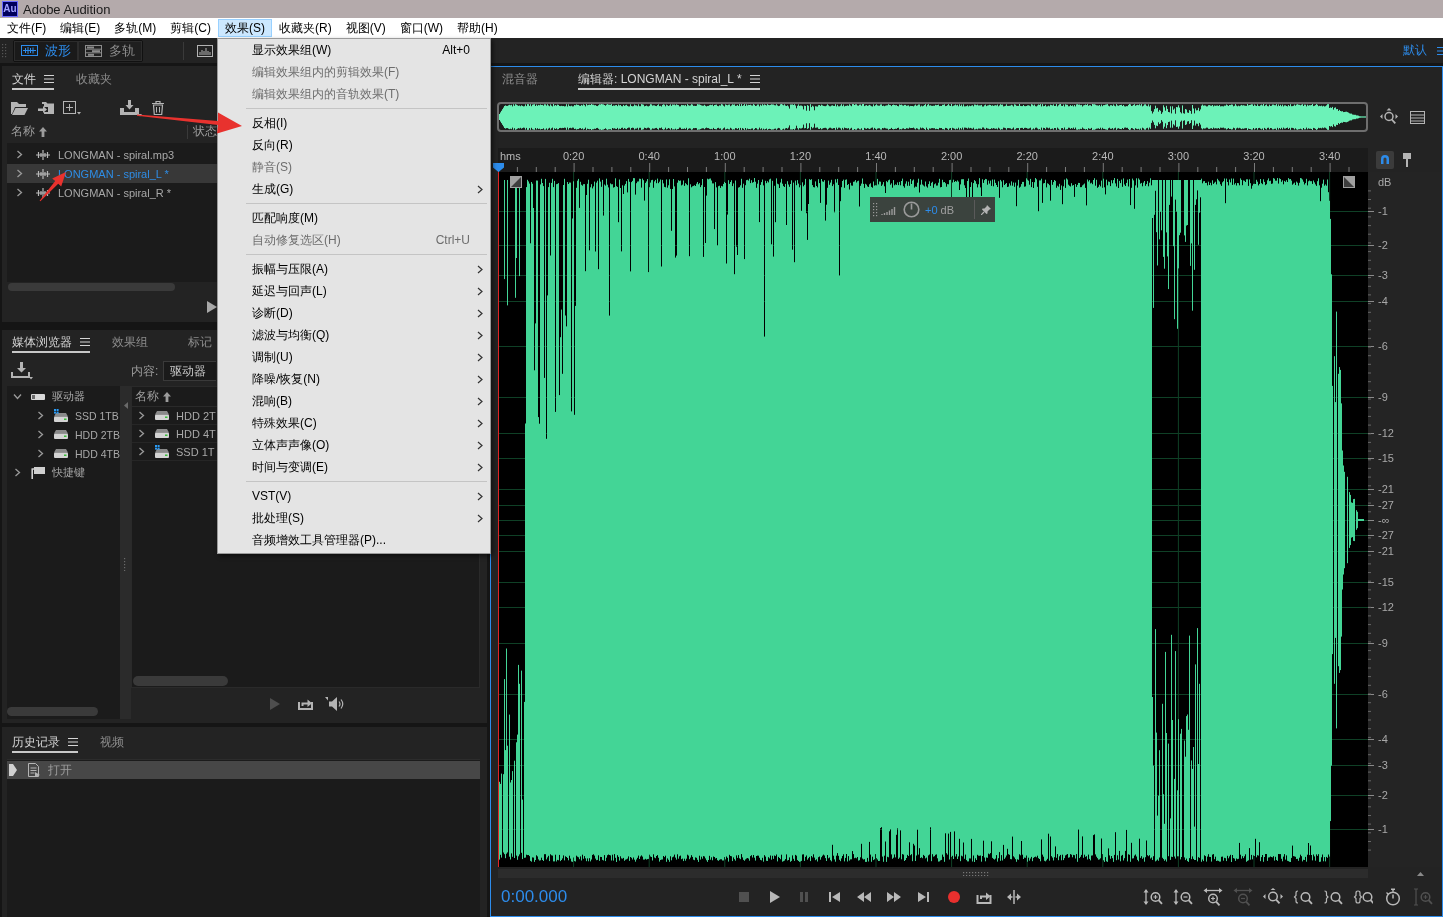  Describe the element at coordinates (22, 371) in the screenshot. I see `download-icon` at that location.